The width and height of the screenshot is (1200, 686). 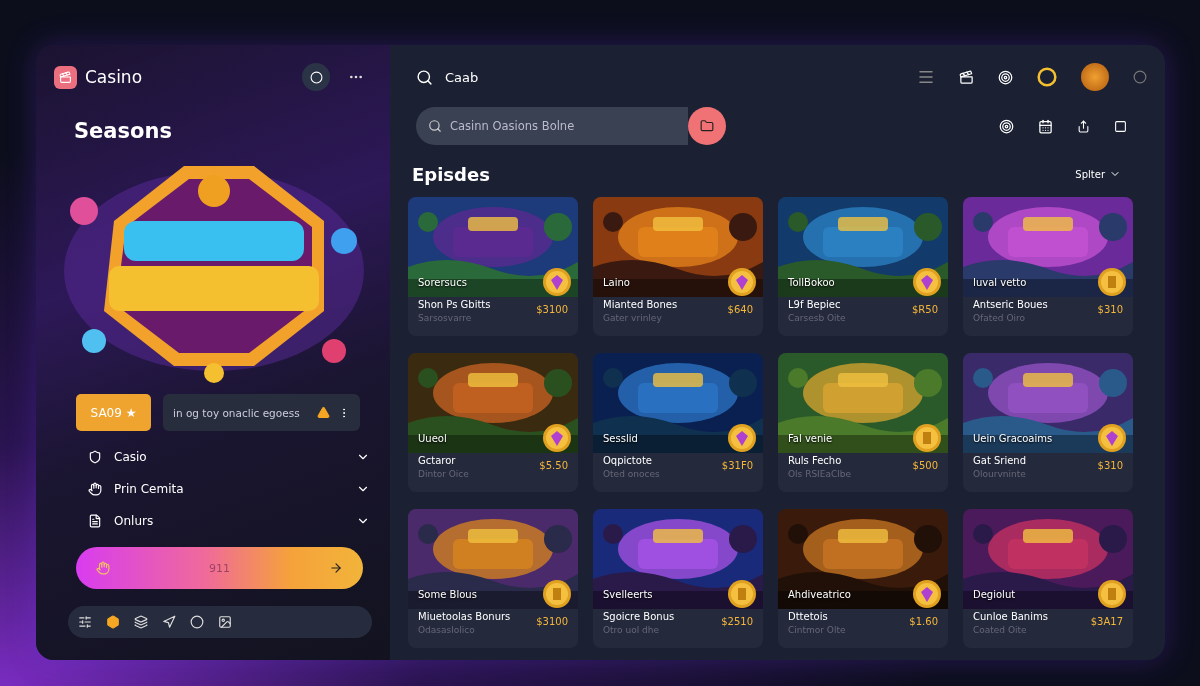 I want to click on game-card: Fal venie Ruls Fecho Ols RSIEaClbe $500, so click(x=863, y=422).